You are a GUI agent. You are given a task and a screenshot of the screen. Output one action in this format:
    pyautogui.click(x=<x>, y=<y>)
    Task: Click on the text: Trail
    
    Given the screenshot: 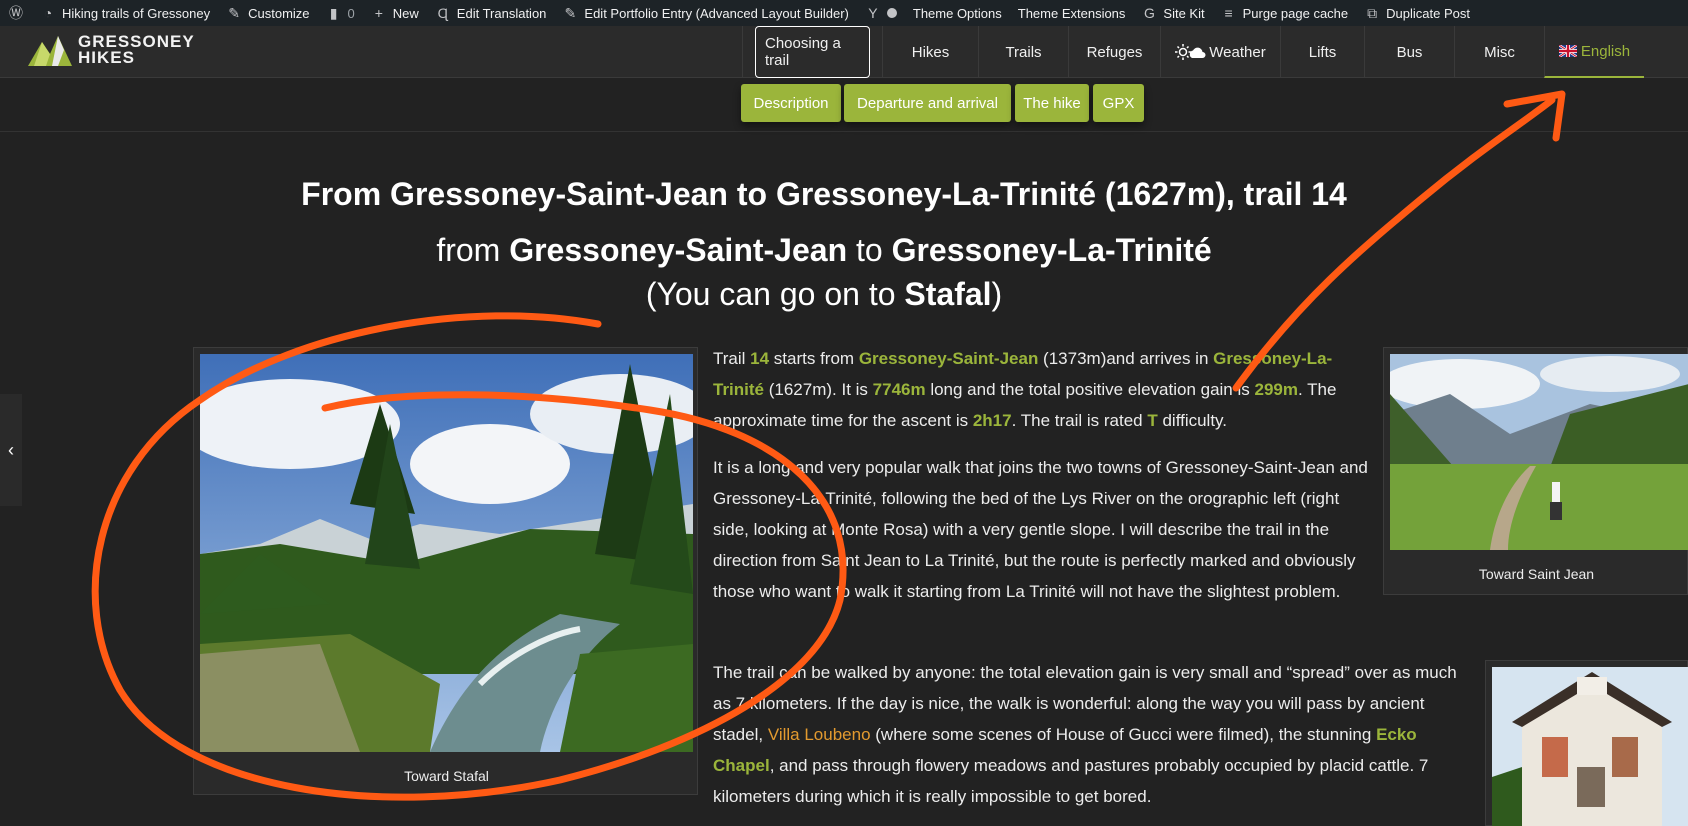 What is the action you would take?
    pyautogui.click(x=732, y=358)
    